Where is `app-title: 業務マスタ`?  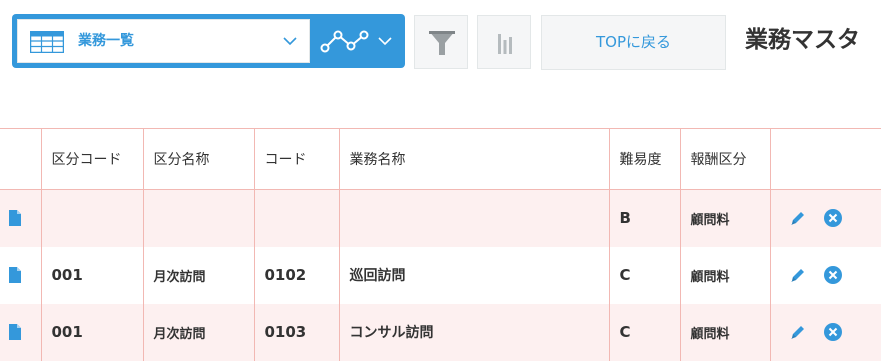 app-title: 業務マスタ is located at coordinates (802, 40).